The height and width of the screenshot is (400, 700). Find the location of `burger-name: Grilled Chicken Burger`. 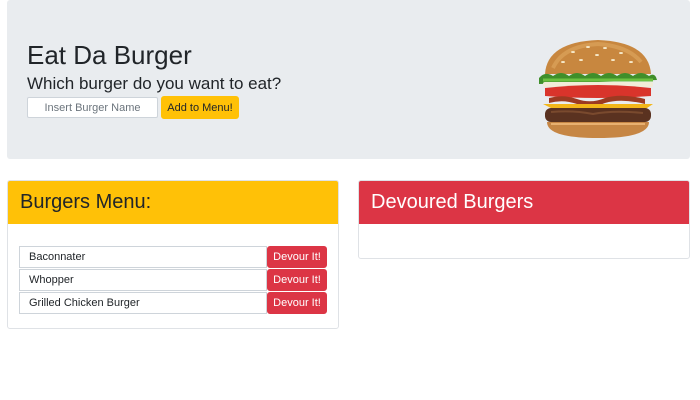

burger-name: Grilled Chicken Burger is located at coordinates (143, 303).